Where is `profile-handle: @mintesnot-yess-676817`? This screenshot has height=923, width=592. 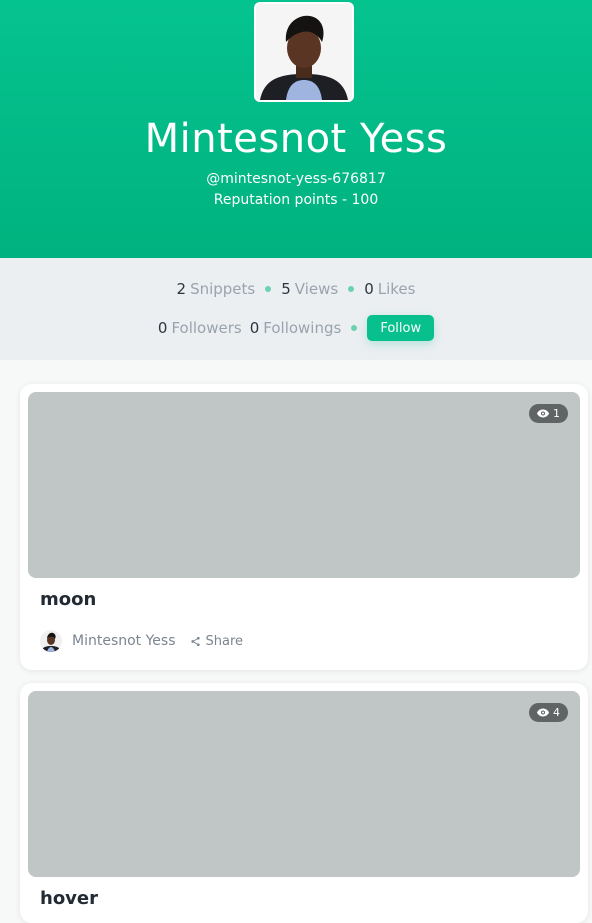
profile-handle: @mintesnot-yess-676817 is located at coordinates (296, 179).